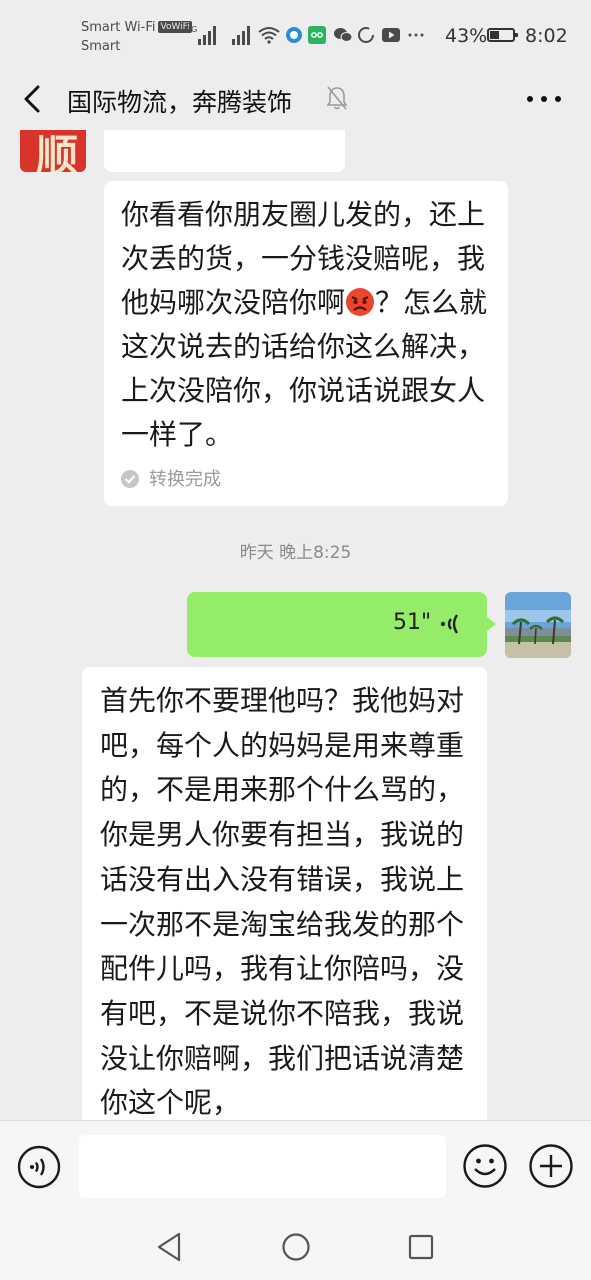 The height and width of the screenshot is (1280, 591). Describe the element at coordinates (269, 35) in the screenshot. I see `wifi-icon` at that location.